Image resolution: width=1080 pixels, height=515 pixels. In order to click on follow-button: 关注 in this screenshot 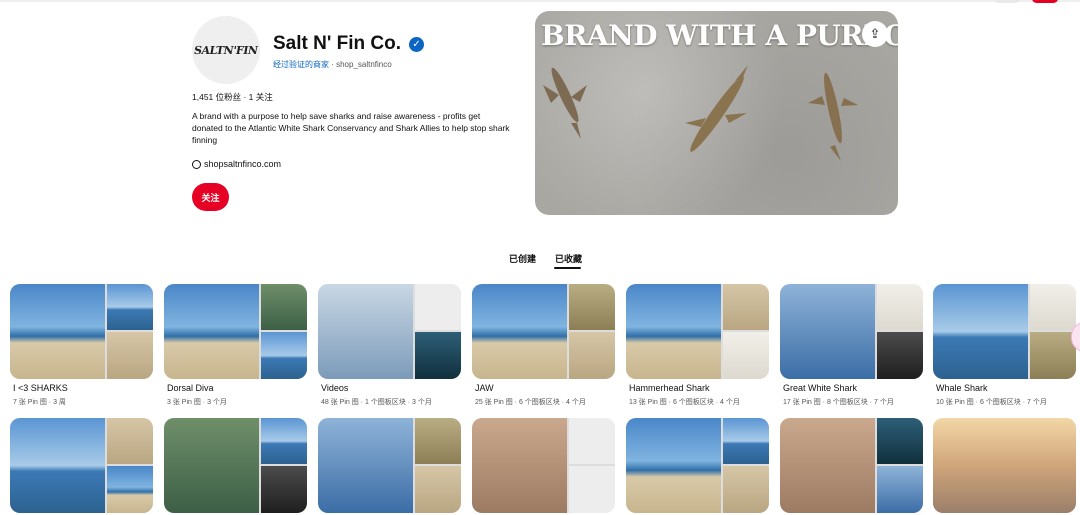, I will do `click(210, 197)`.